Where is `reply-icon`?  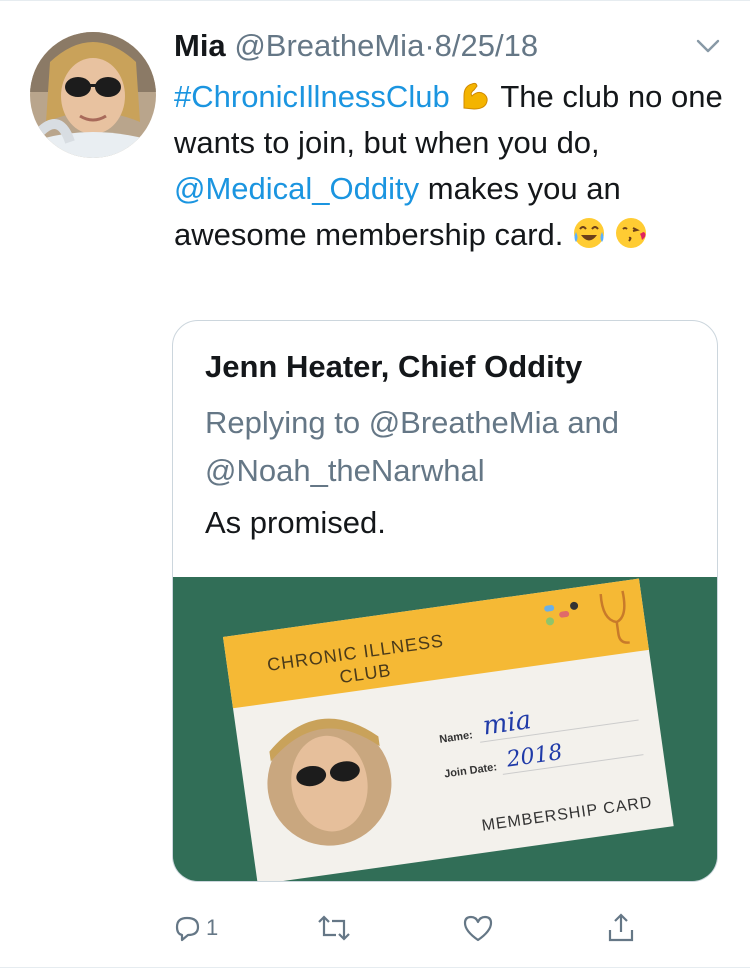 reply-icon is located at coordinates (187, 929).